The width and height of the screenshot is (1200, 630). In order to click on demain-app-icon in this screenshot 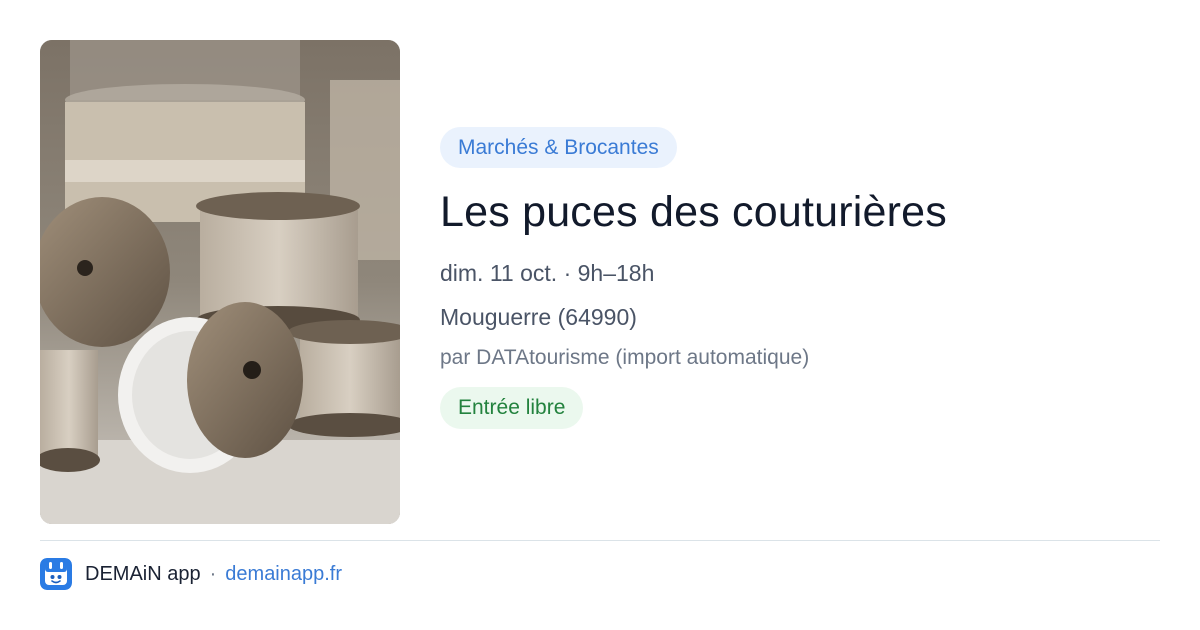, I will do `click(56, 574)`.